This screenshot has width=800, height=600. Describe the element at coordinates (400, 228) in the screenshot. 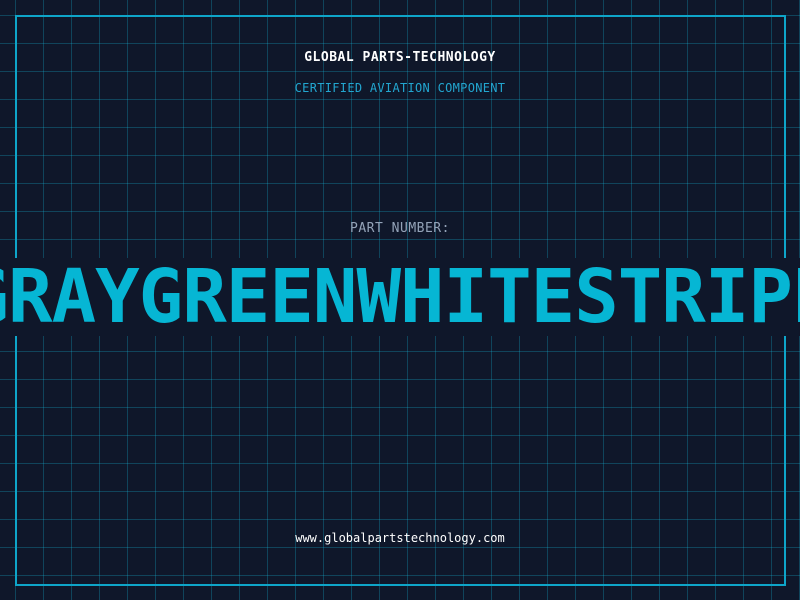

I see `part-number-label: PART NUMBER:` at that location.